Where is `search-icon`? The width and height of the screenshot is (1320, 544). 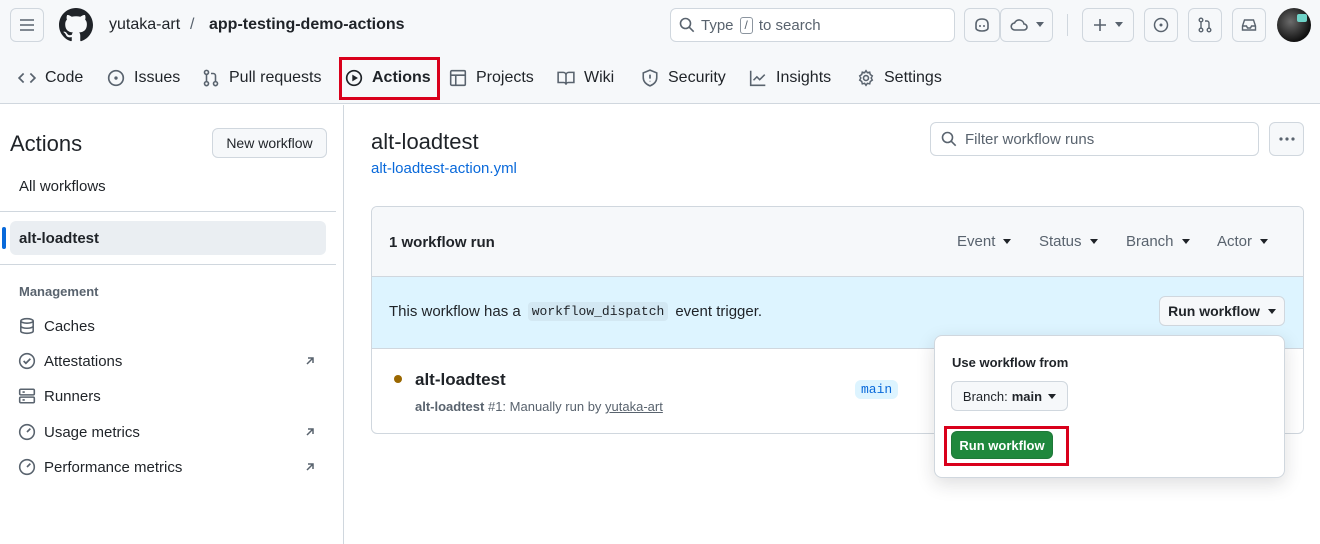 search-icon is located at coordinates (949, 139).